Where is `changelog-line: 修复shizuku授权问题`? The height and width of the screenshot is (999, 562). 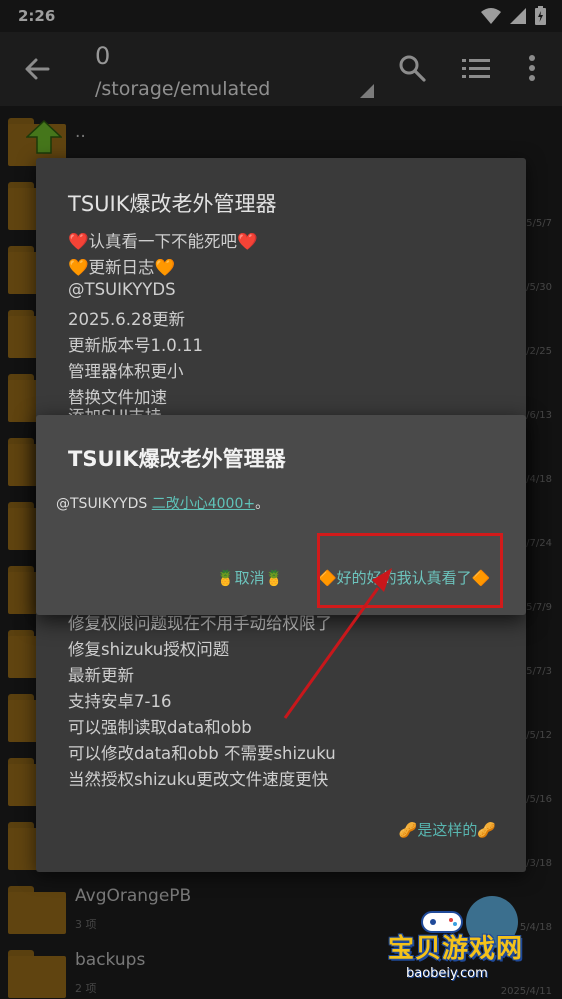
changelog-line: 修复shizuku授权问题 is located at coordinates (149, 649).